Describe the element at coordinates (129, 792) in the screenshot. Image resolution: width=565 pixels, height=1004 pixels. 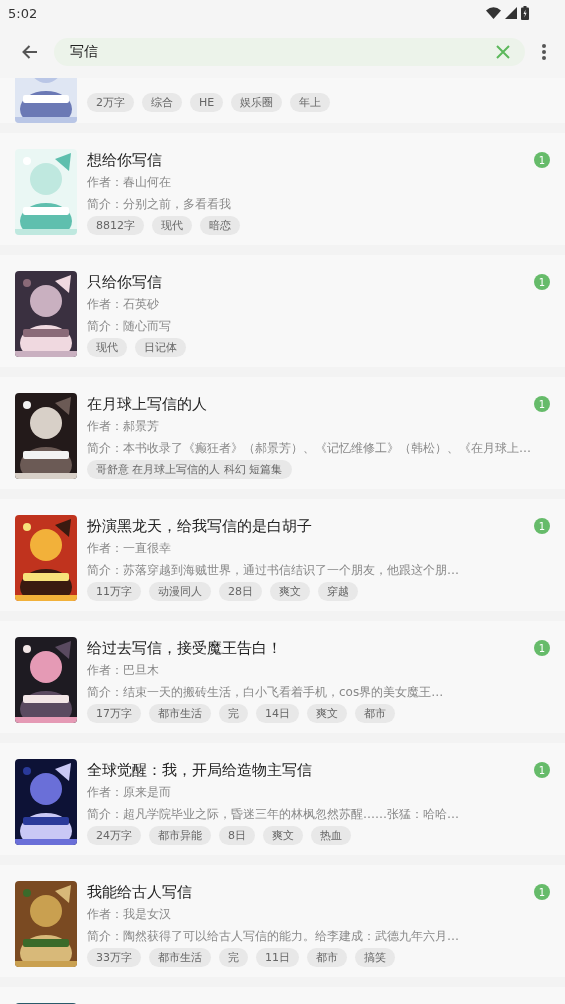
I see `author-text: 作者：原来是而` at that location.